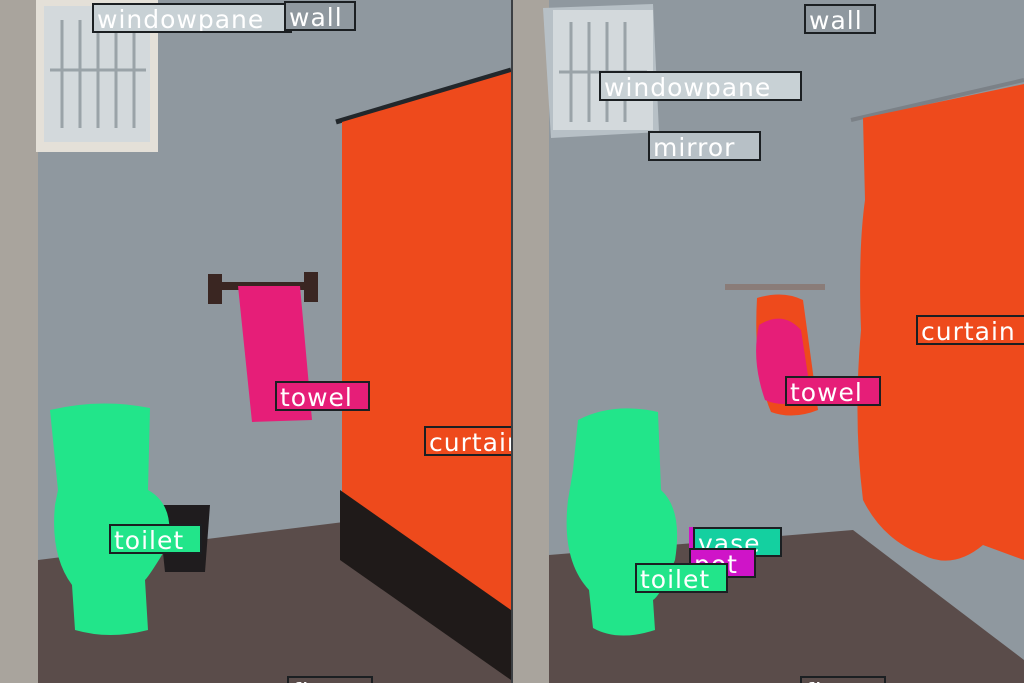 The height and width of the screenshot is (683, 1024). I want to click on towel-bar-mount-left, so click(215, 289).